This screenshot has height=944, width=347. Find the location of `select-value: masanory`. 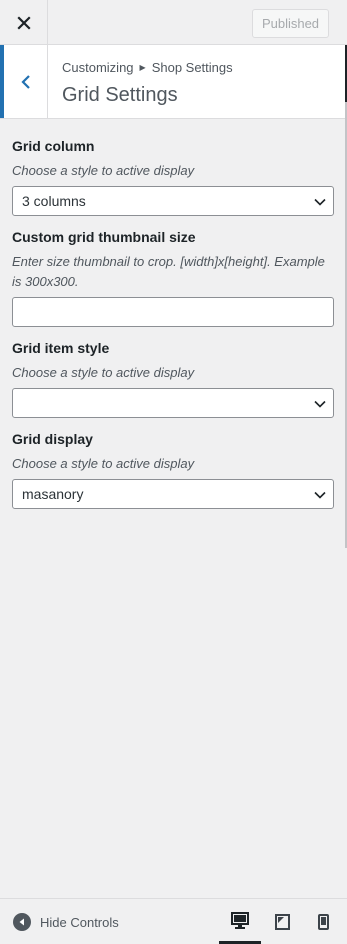

select-value: masanory is located at coordinates (53, 494).